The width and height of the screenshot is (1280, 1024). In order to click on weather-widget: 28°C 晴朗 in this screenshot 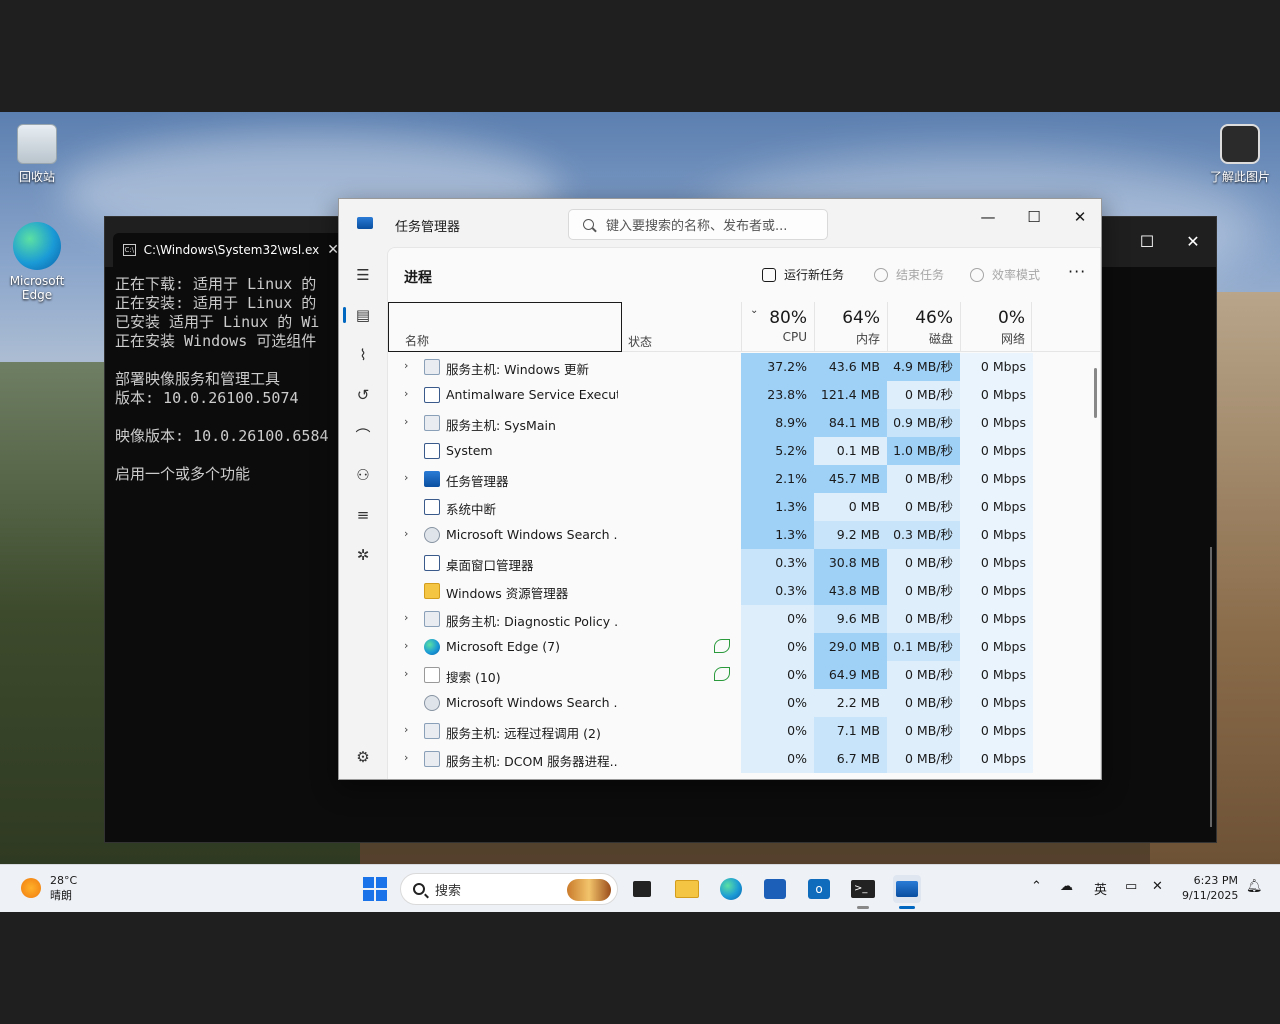, I will do `click(63, 888)`.